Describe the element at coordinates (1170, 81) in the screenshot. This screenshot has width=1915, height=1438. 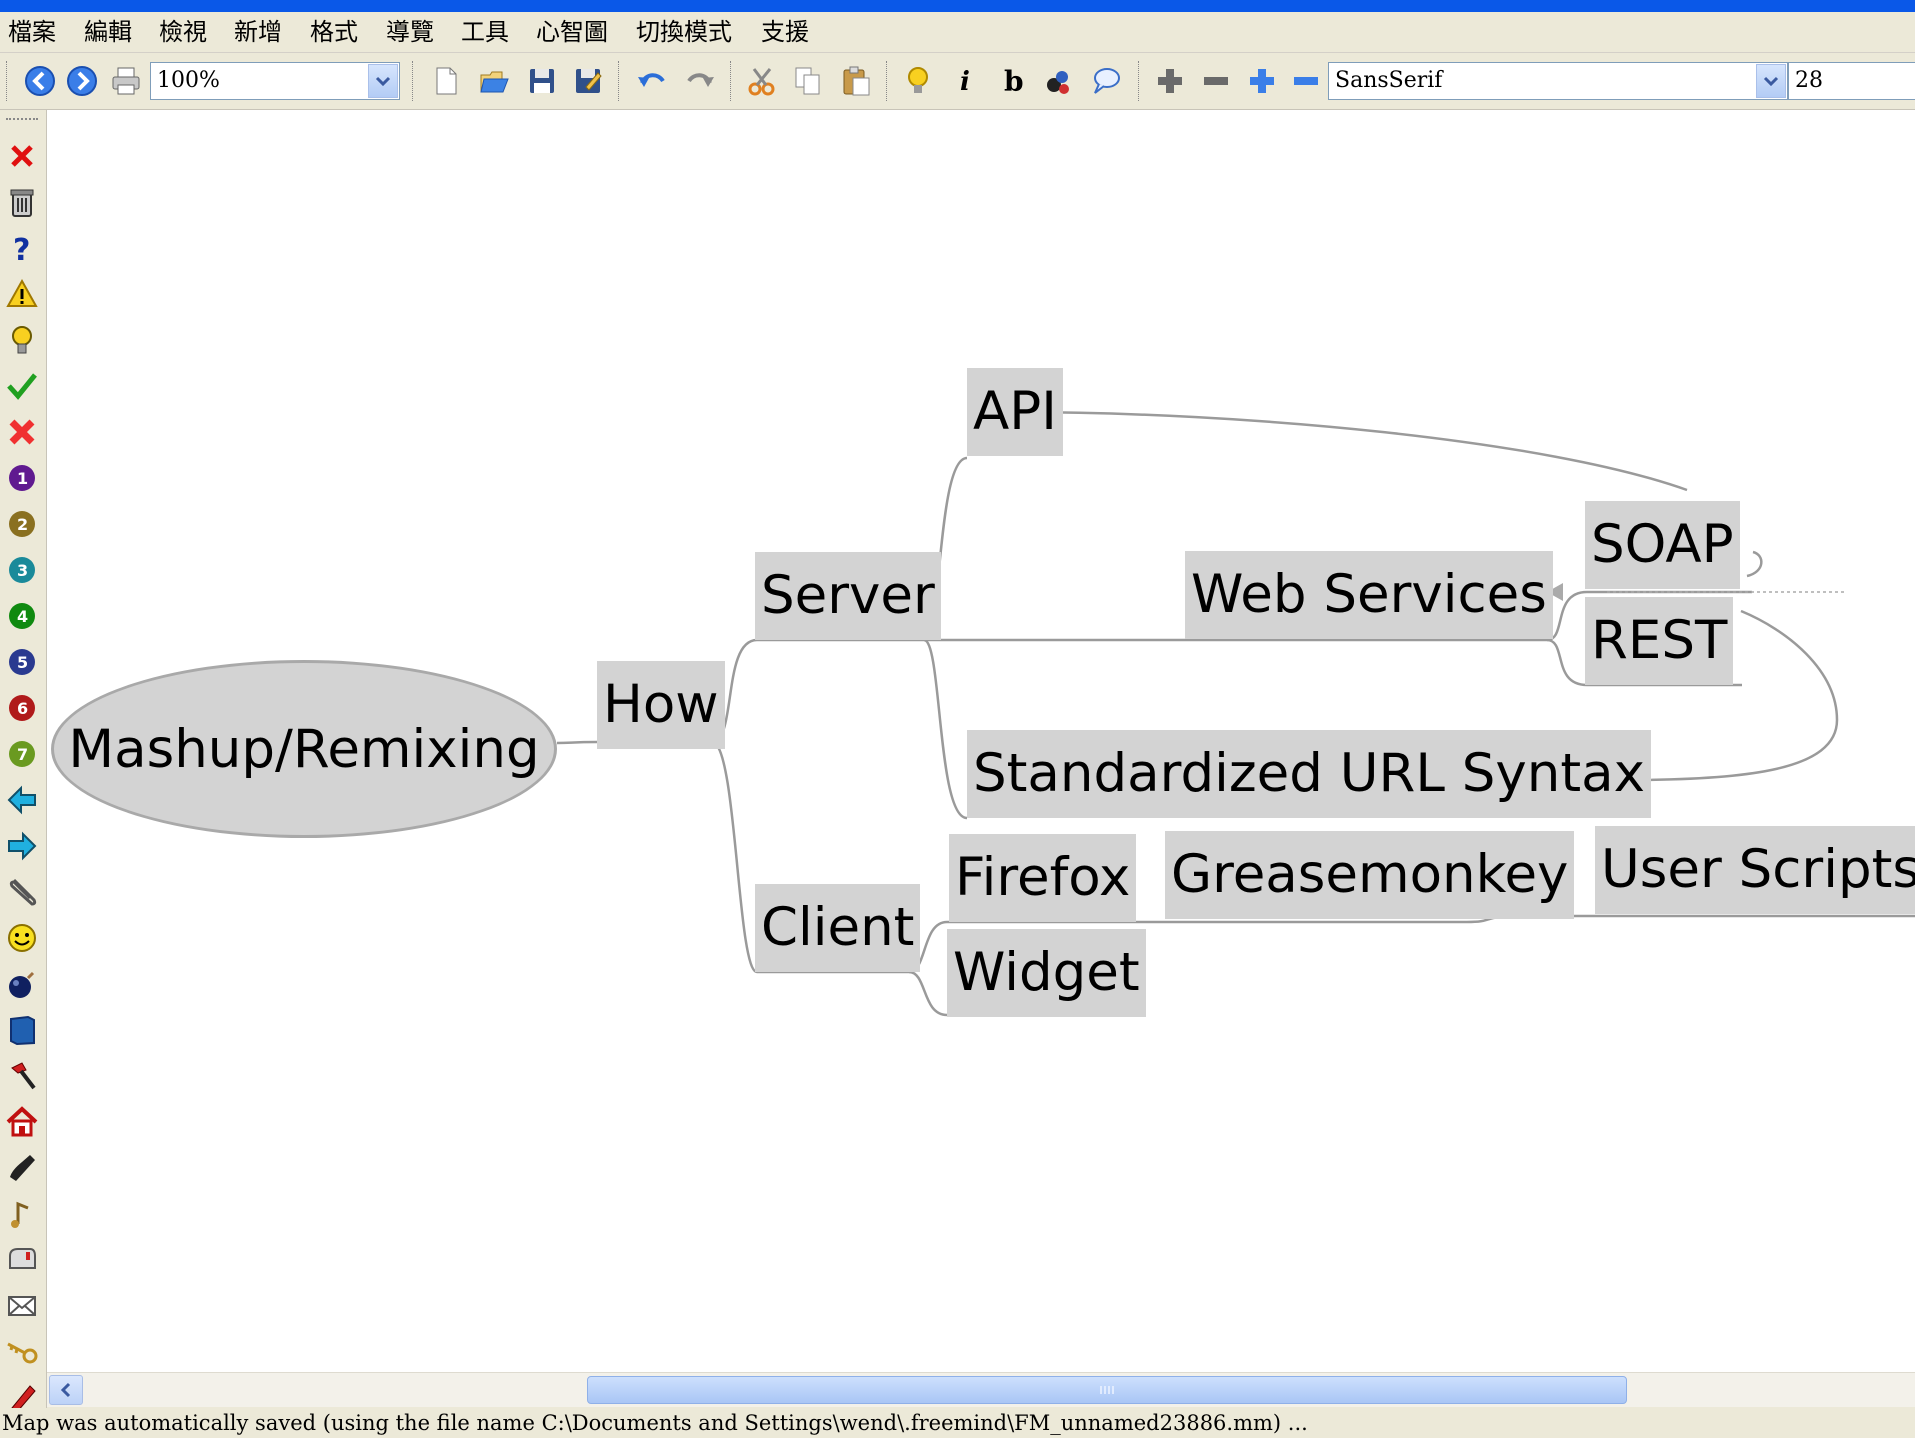
I see `expand-icon` at that location.